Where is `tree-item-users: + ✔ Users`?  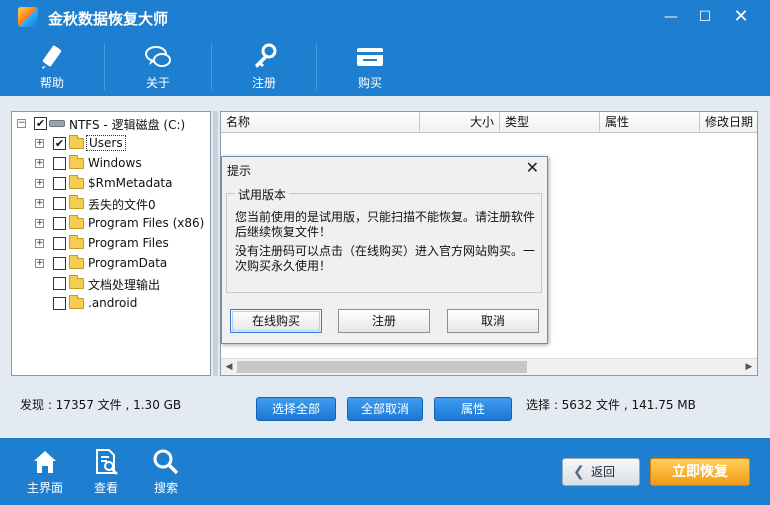 tree-item-users: + ✔ Users is located at coordinates (111, 144).